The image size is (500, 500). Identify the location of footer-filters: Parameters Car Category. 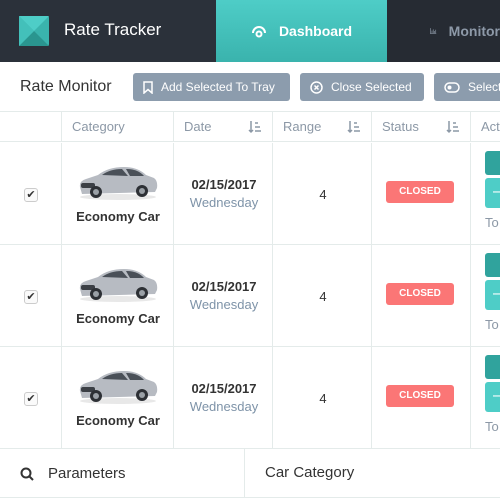
(250, 473).